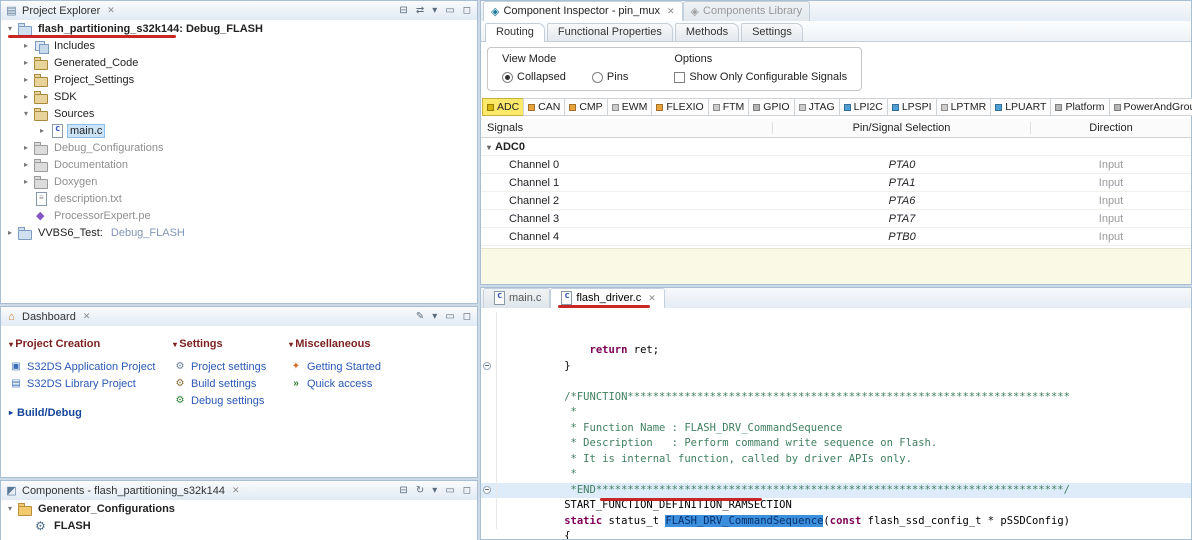 The height and width of the screenshot is (540, 1192). Describe the element at coordinates (772, 32) in the screenshot. I see `inspector-subtab: Settings` at that location.